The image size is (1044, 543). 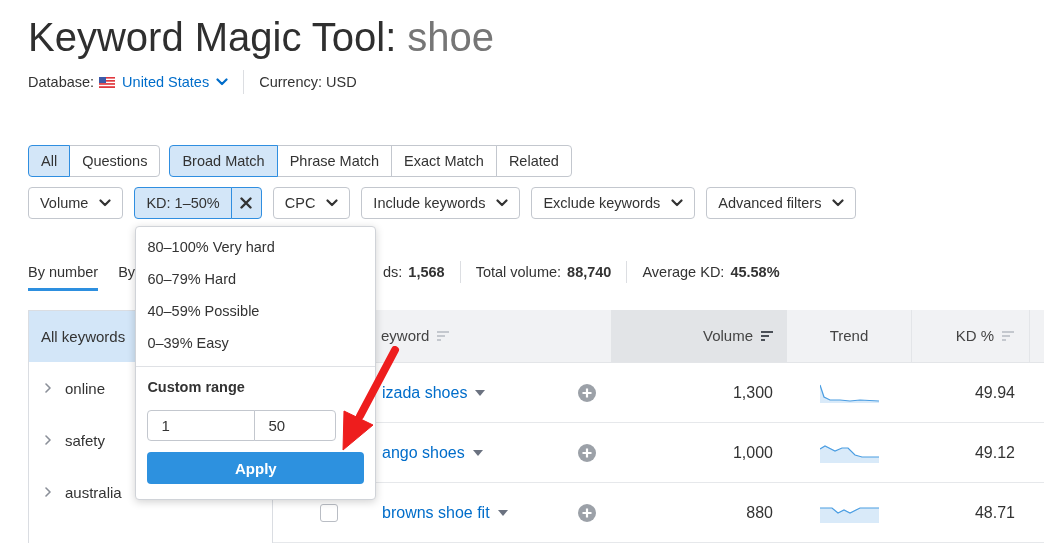 What do you see at coordinates (311, 203) in the screenshot?
I see `filter-dropdown: CPC` at bounding box center [311, 203].